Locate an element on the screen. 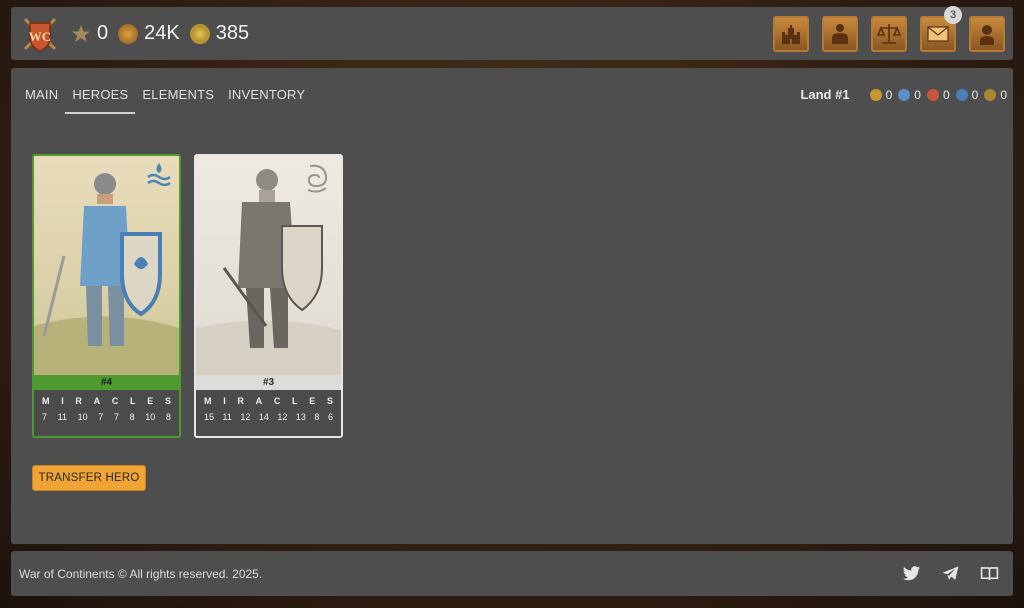 This screenshot has width=1024, height=608. medal-stat: 24K is located at coordinates (149, 33).